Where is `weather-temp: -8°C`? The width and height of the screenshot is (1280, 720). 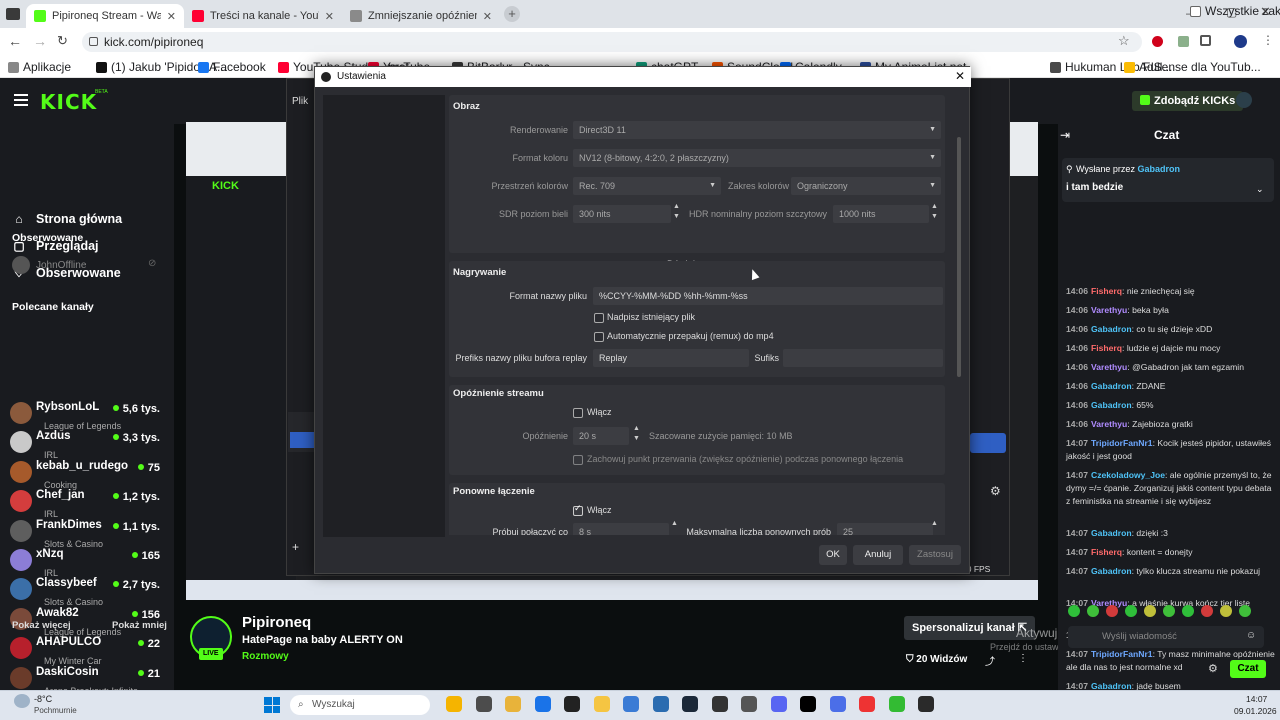 weather-temp: -8°C is located at coordinates (43, 699).